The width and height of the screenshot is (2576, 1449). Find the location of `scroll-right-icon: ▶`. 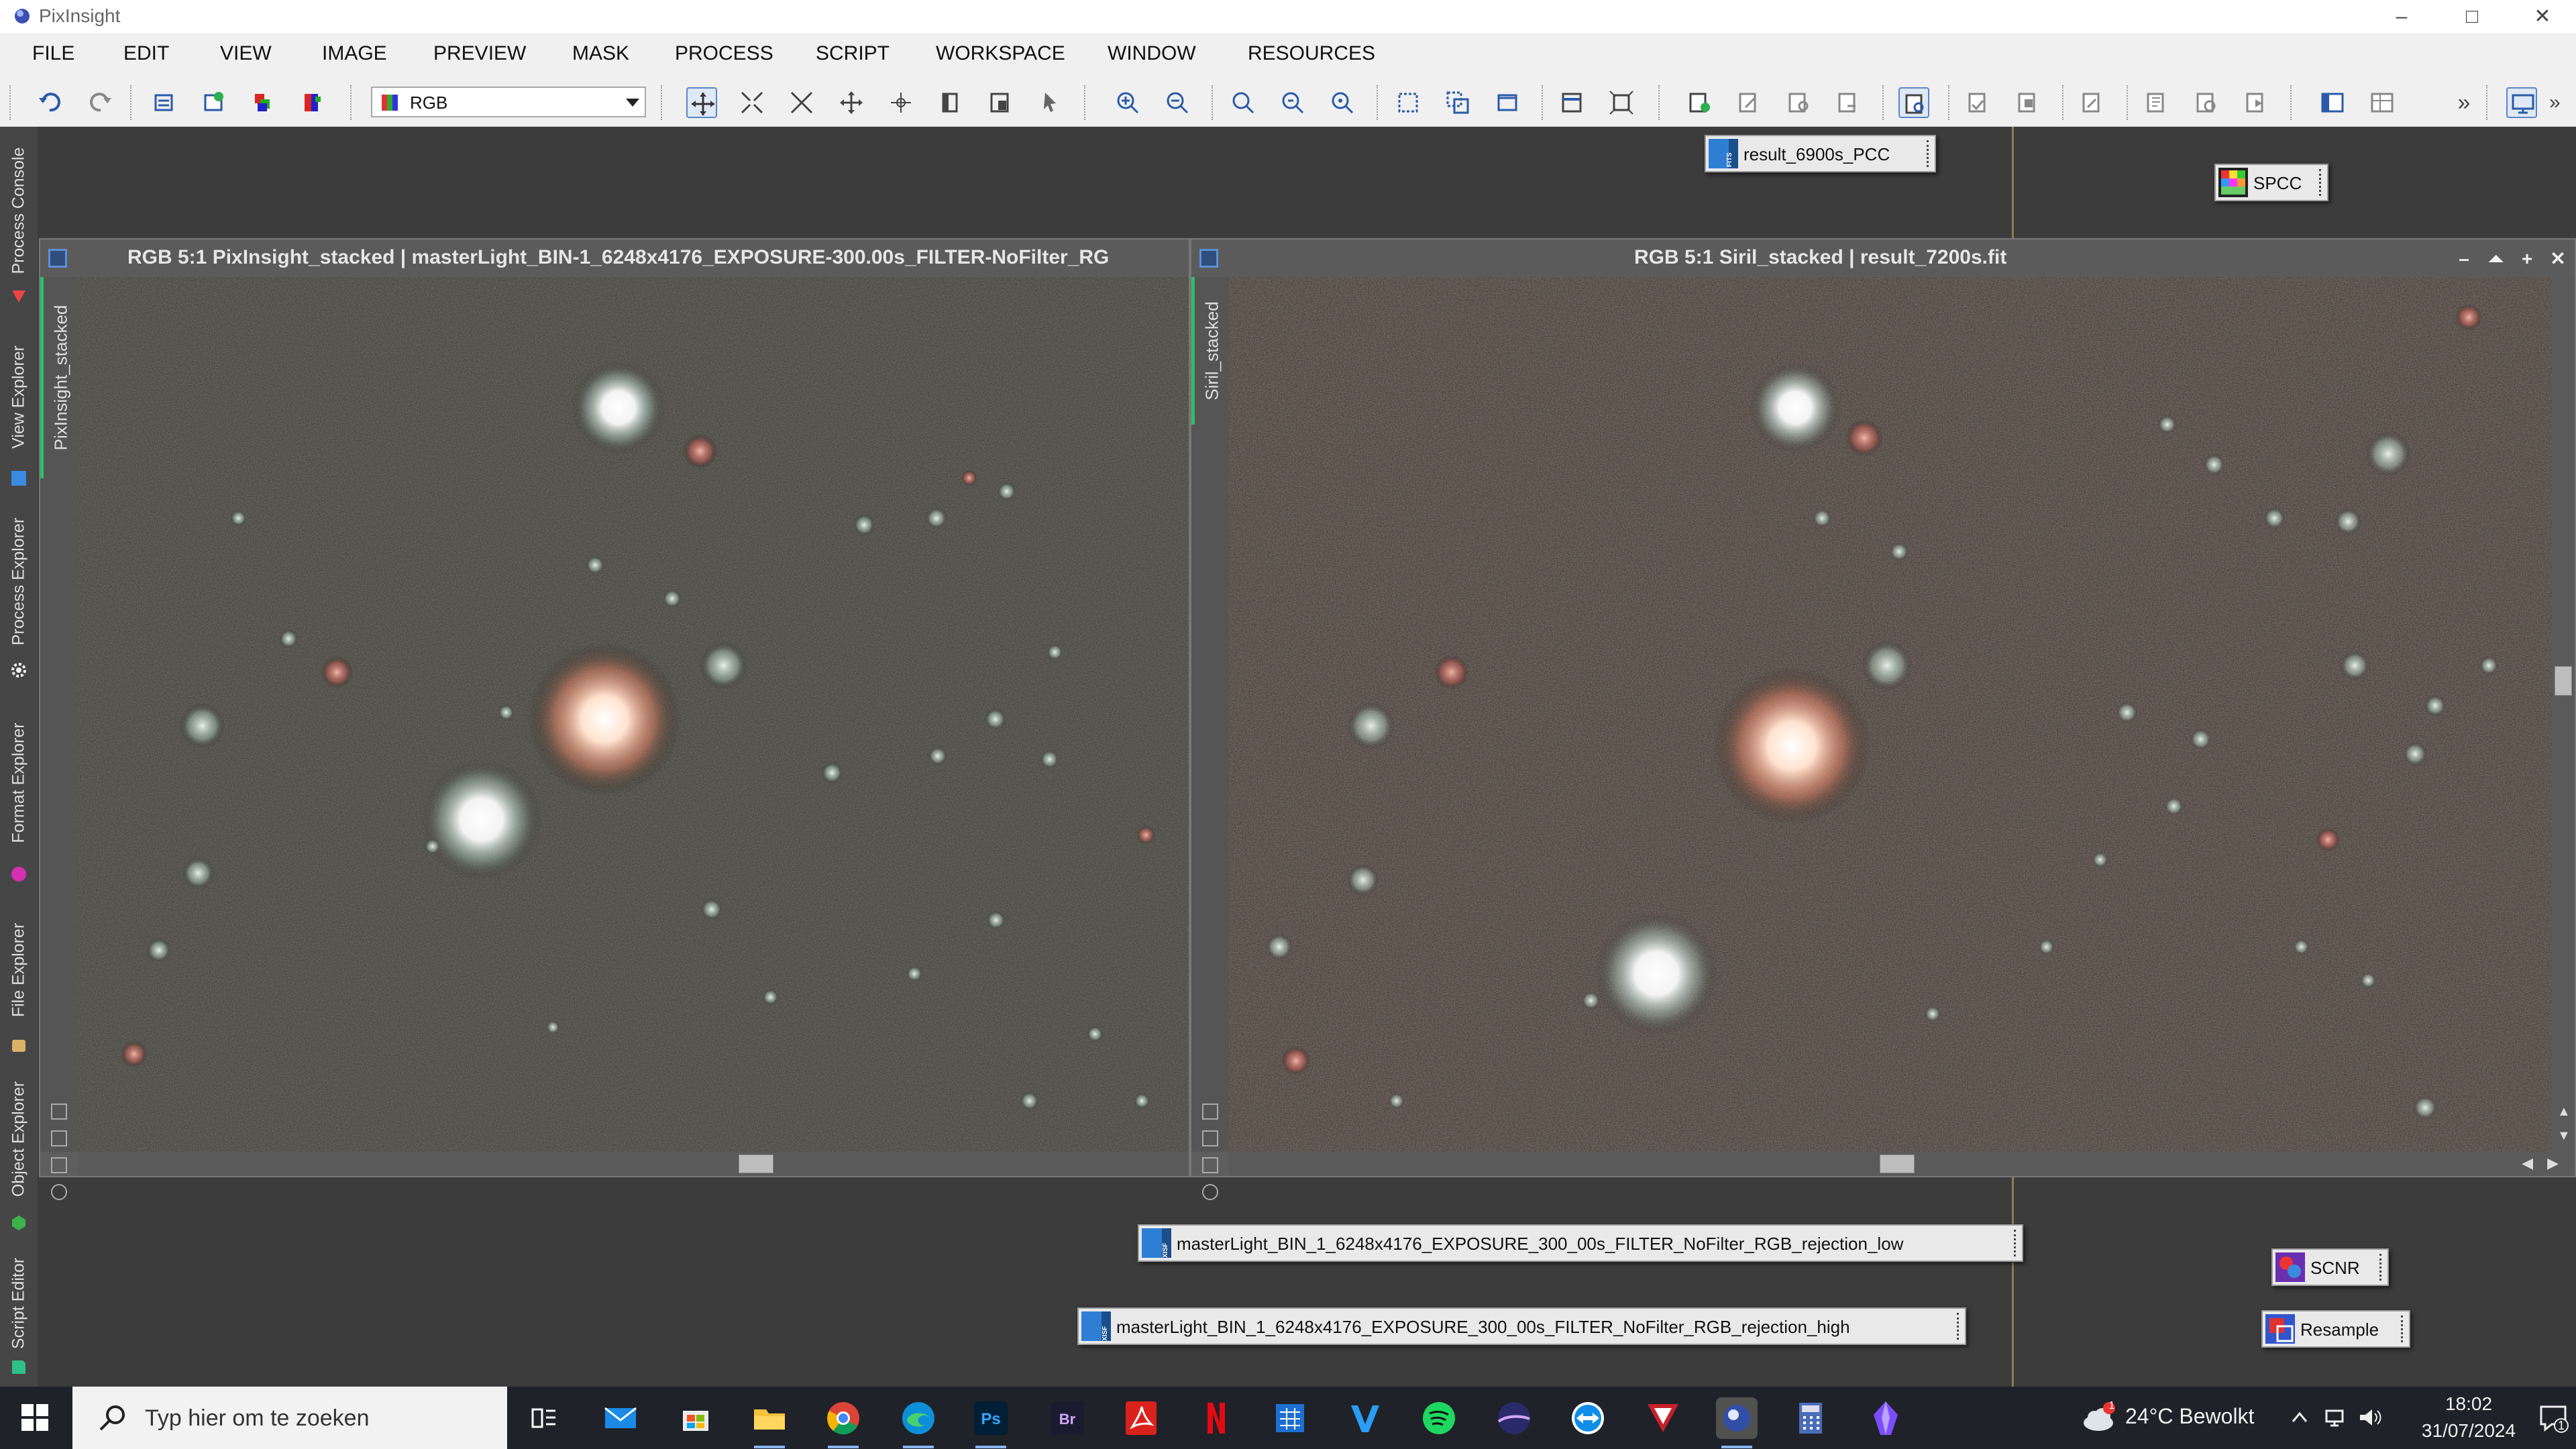

scroll-right-icon: ▶ is located at coordinates (2553, 1163).